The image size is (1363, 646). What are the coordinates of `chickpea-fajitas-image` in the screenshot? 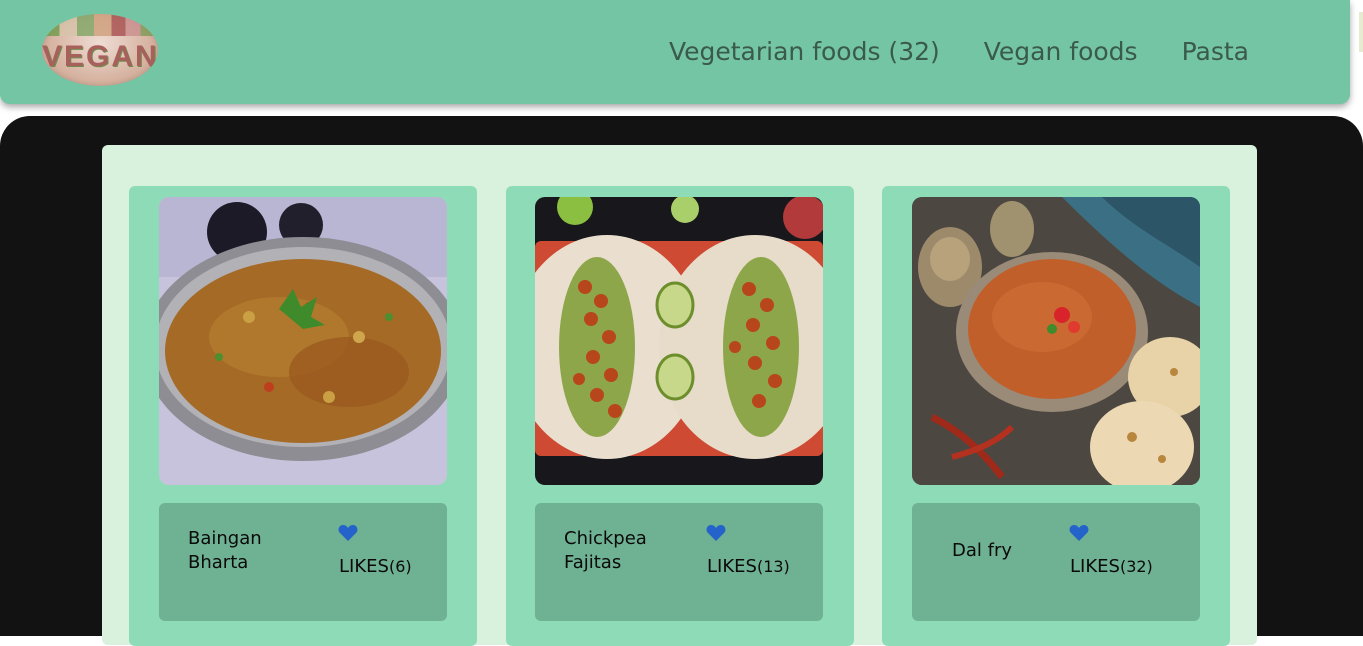 It's located at (679, 341).